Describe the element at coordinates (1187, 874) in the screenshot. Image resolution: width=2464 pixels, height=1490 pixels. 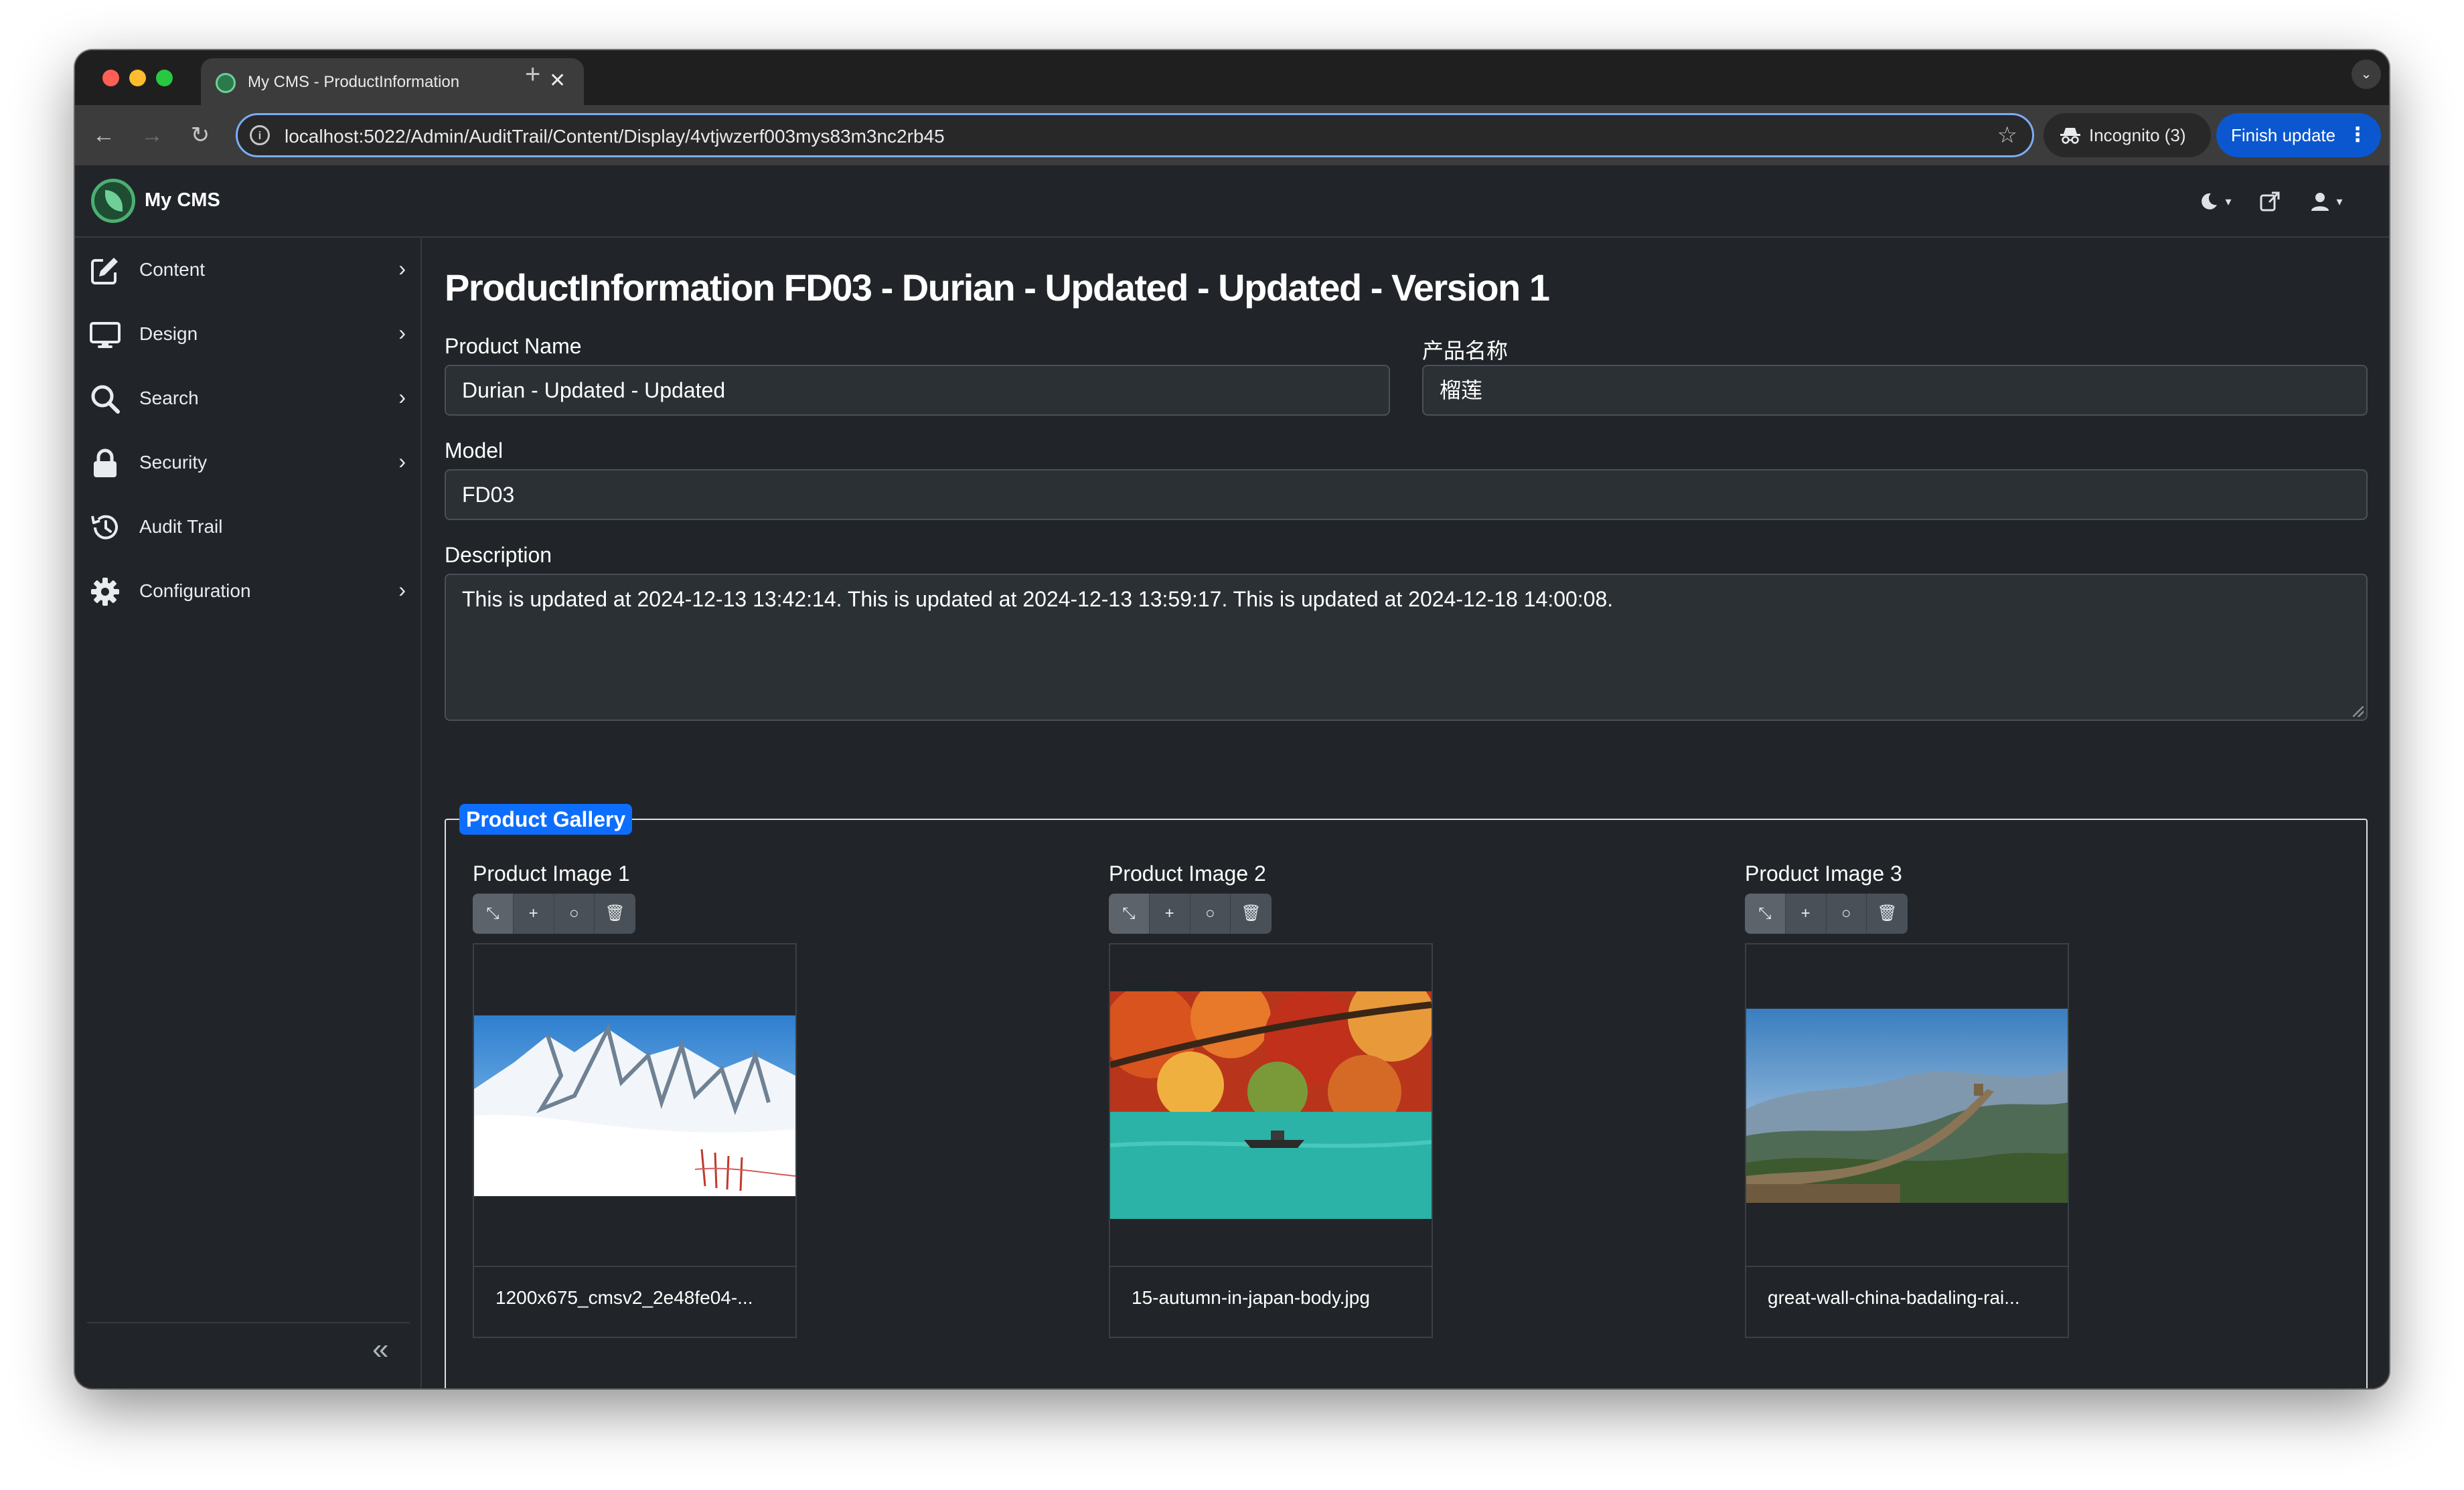
I see `product-image-title: Product Image 2` at that location.